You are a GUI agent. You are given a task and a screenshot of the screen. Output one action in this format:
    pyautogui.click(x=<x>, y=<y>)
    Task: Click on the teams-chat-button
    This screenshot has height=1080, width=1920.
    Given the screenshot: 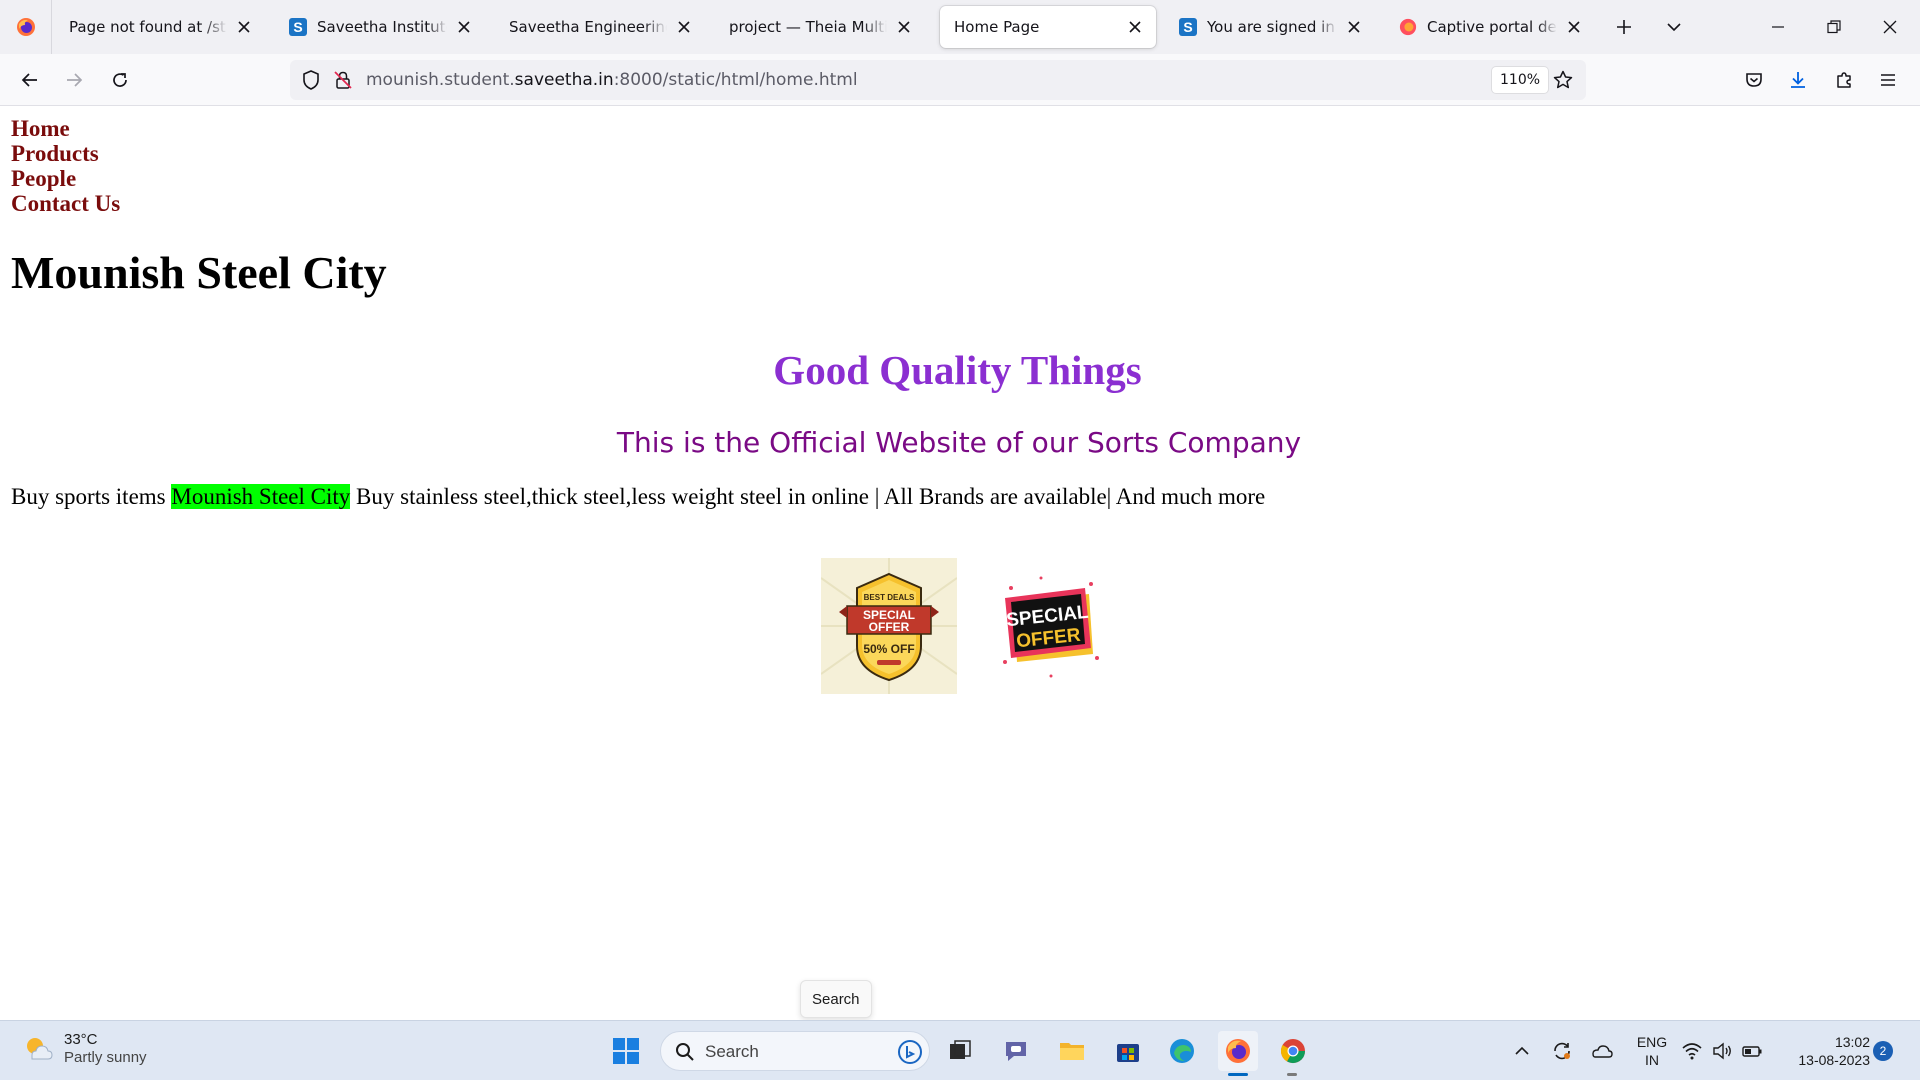 What is the action you would take?
    pyautogui.click(x=1016, y=1051)
    